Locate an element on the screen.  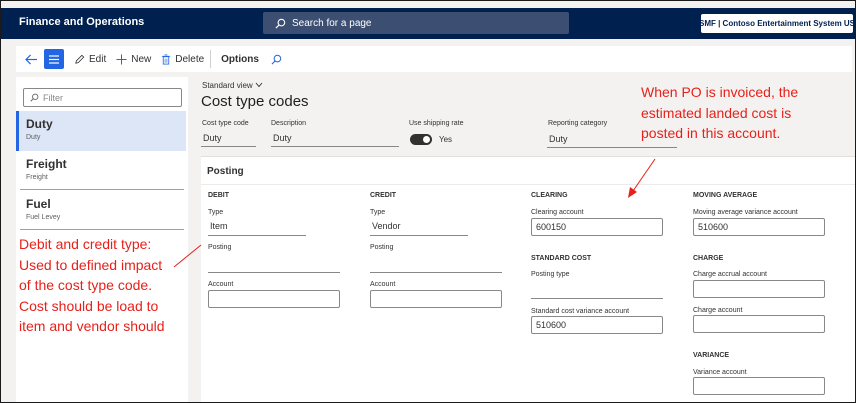
list-item-title: Freight is located at coordinates (46, 164).